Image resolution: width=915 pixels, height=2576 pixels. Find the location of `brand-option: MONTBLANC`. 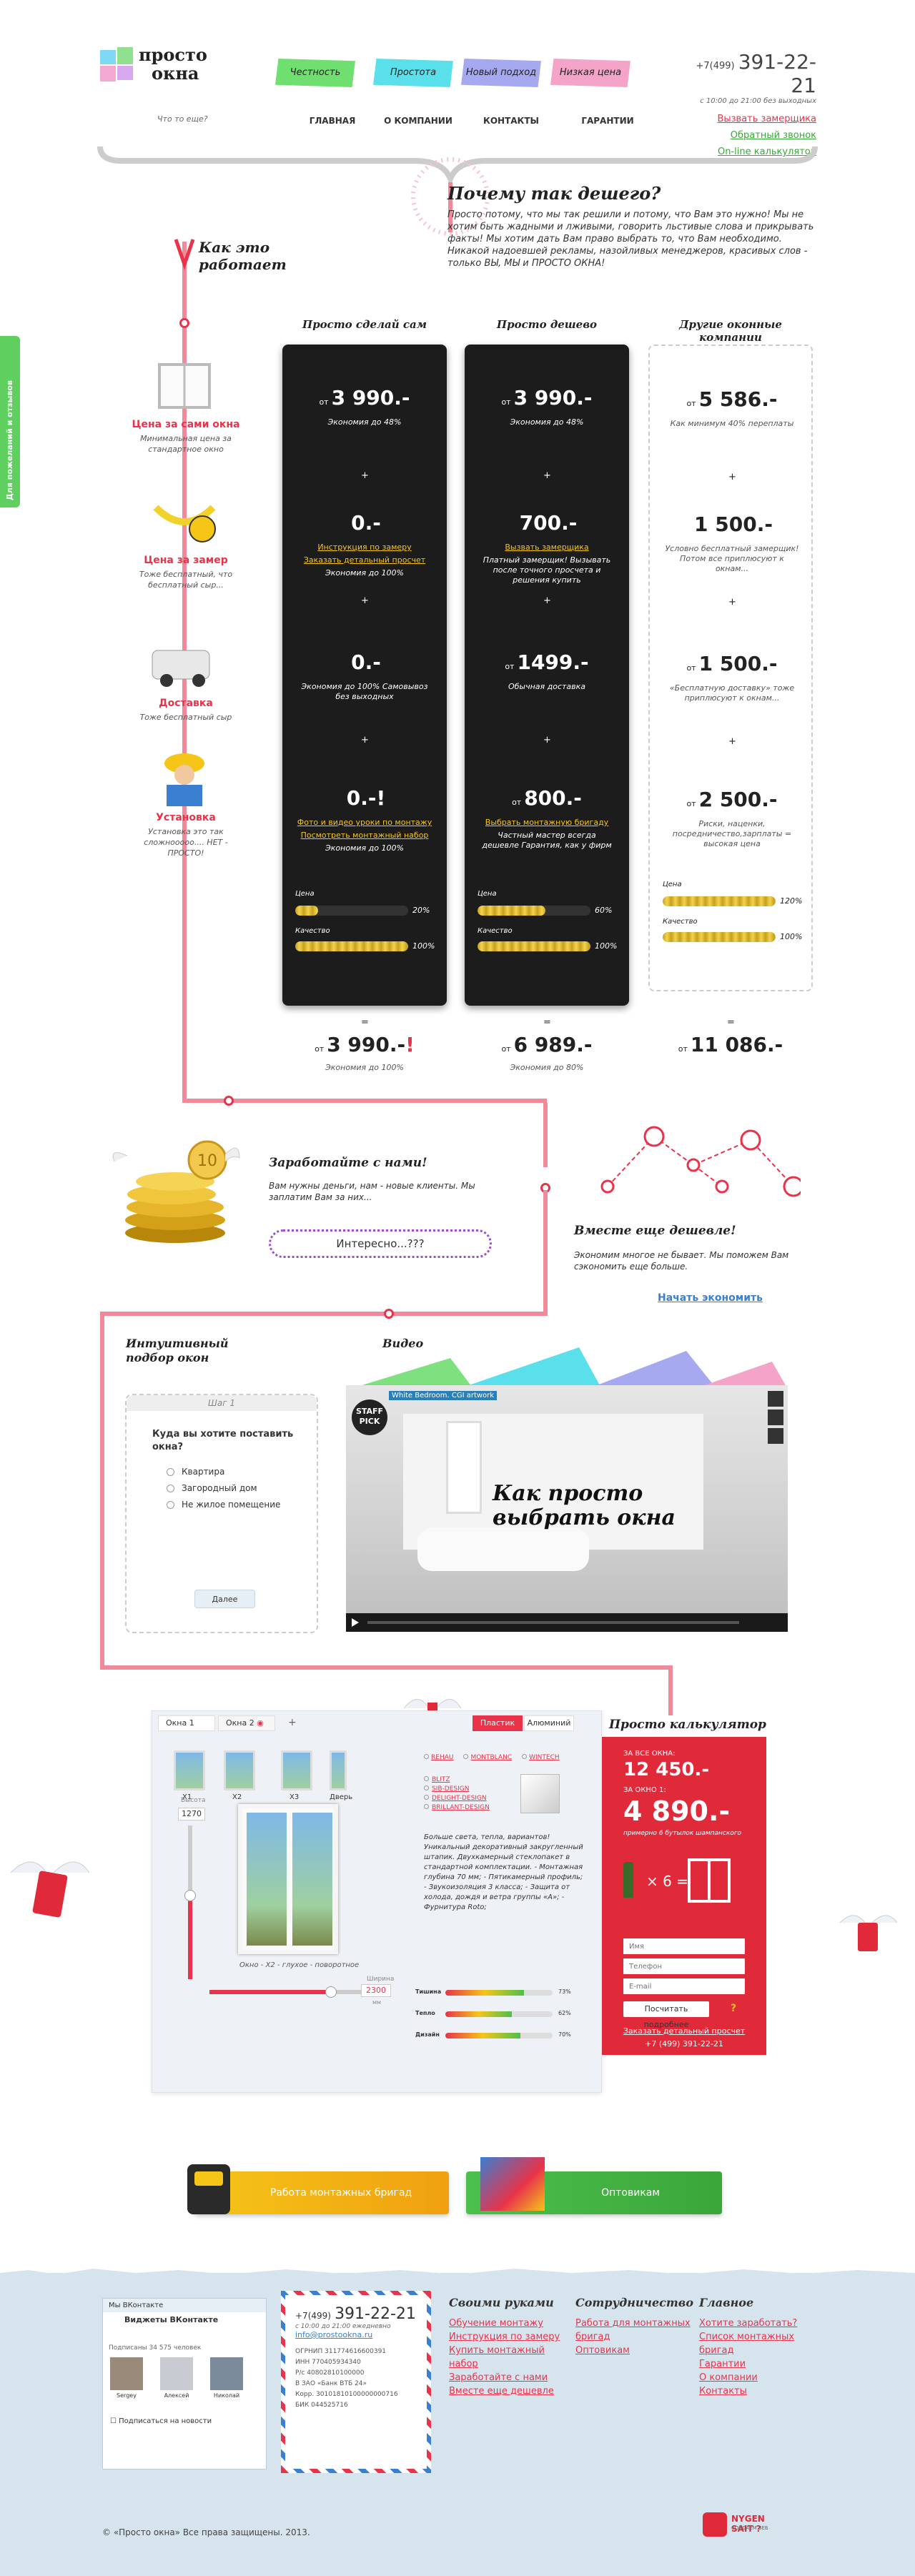

brand-option: MONTBLANC is located at coordinates (488, 1758).